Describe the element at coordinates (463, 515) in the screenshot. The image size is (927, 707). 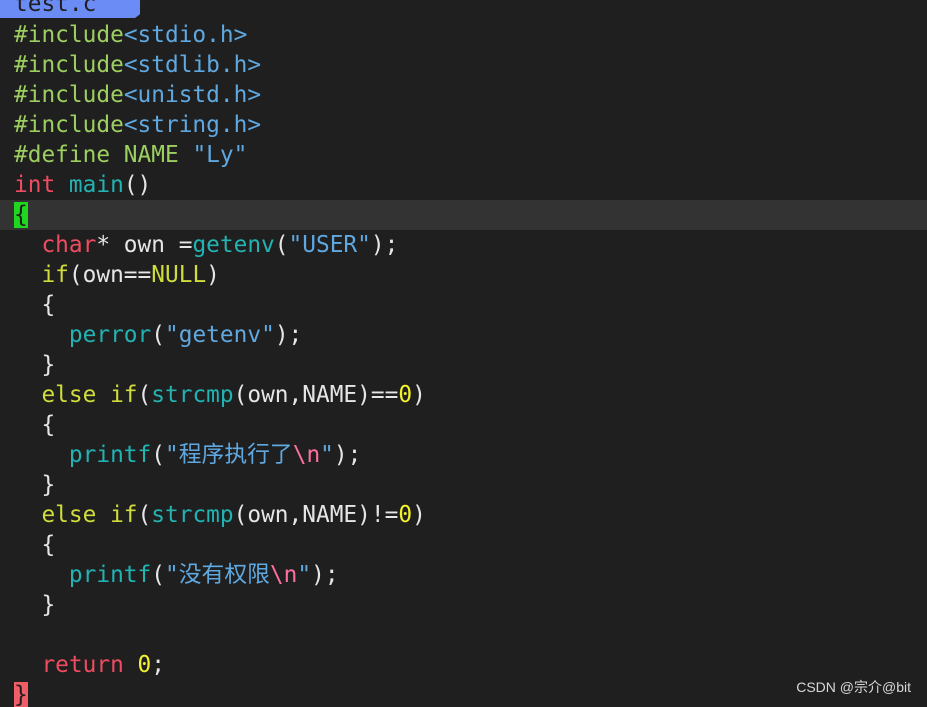
I see `code-line-17: else if(strcmp(own,NAME)!=0)` at that location.